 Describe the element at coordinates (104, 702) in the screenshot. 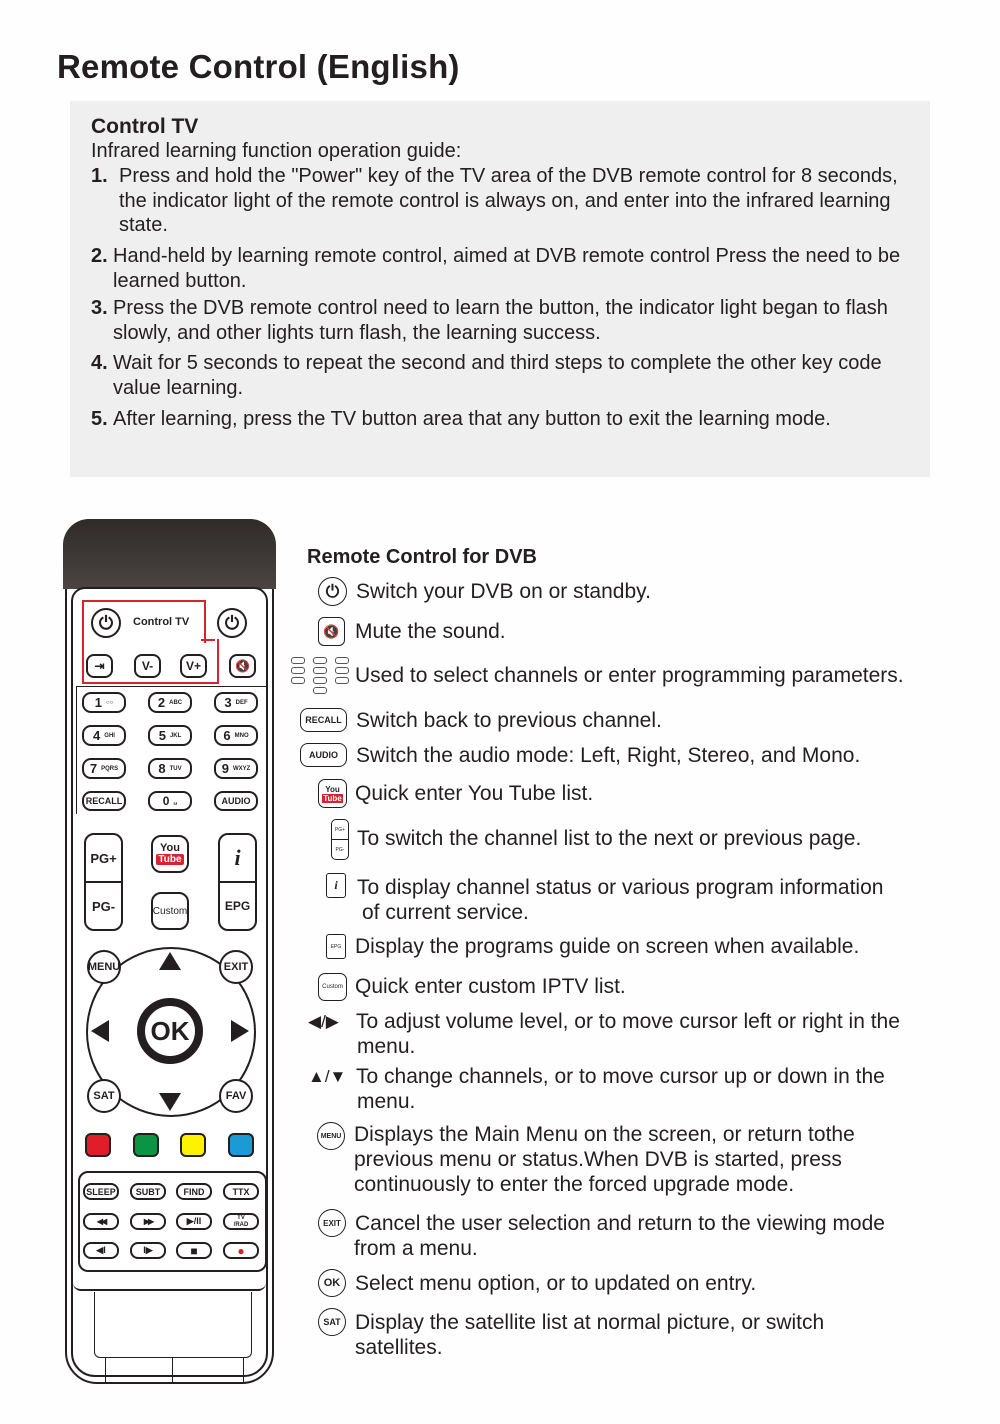

I see `digit-1-button: 1 ○○` at that location.